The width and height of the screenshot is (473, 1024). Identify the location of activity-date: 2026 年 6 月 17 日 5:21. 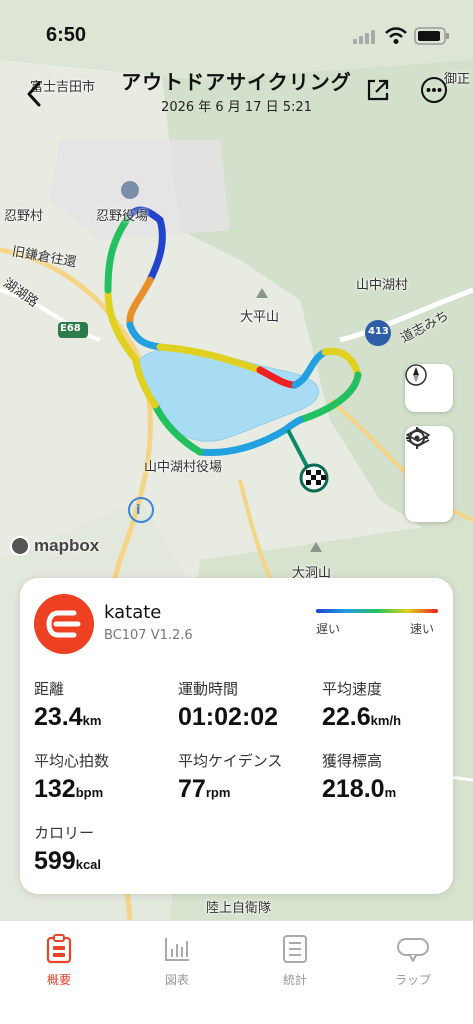
(236, 107).